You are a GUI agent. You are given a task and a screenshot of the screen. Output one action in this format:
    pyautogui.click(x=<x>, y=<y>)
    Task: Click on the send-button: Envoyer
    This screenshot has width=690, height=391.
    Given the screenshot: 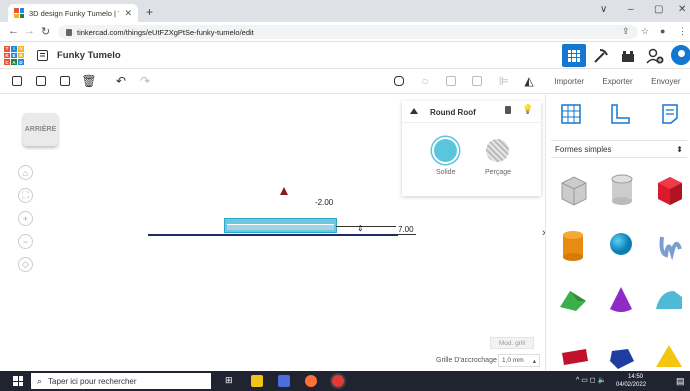 What is the action you would take?
    pyautogui.click(x=666, y=81)
    